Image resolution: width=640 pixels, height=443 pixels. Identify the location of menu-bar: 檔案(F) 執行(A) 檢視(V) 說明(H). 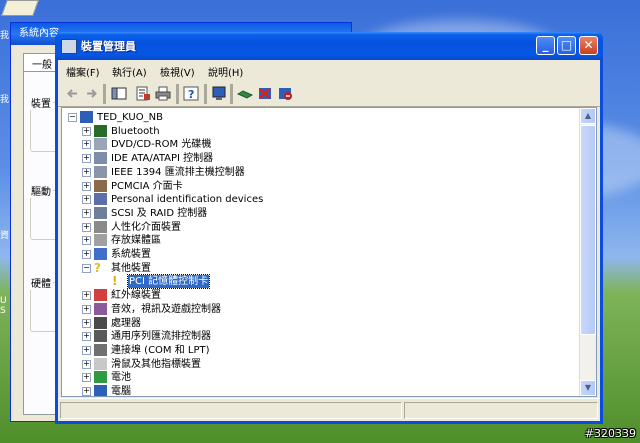
(329, 70).